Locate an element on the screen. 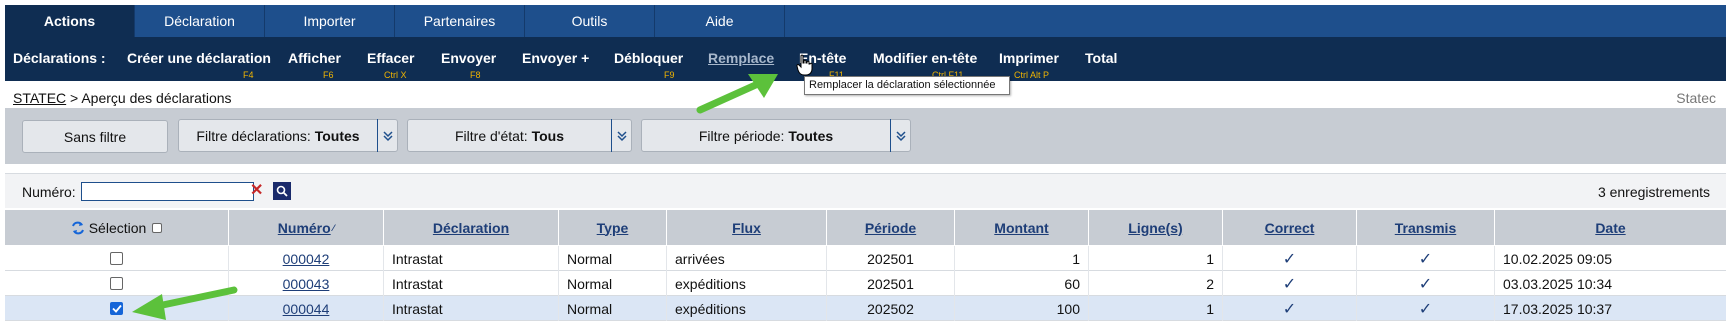 Image resolution: width=1726 pixels, height=329 pixels. header-type-label: Type is located at coordinates (613, 228).